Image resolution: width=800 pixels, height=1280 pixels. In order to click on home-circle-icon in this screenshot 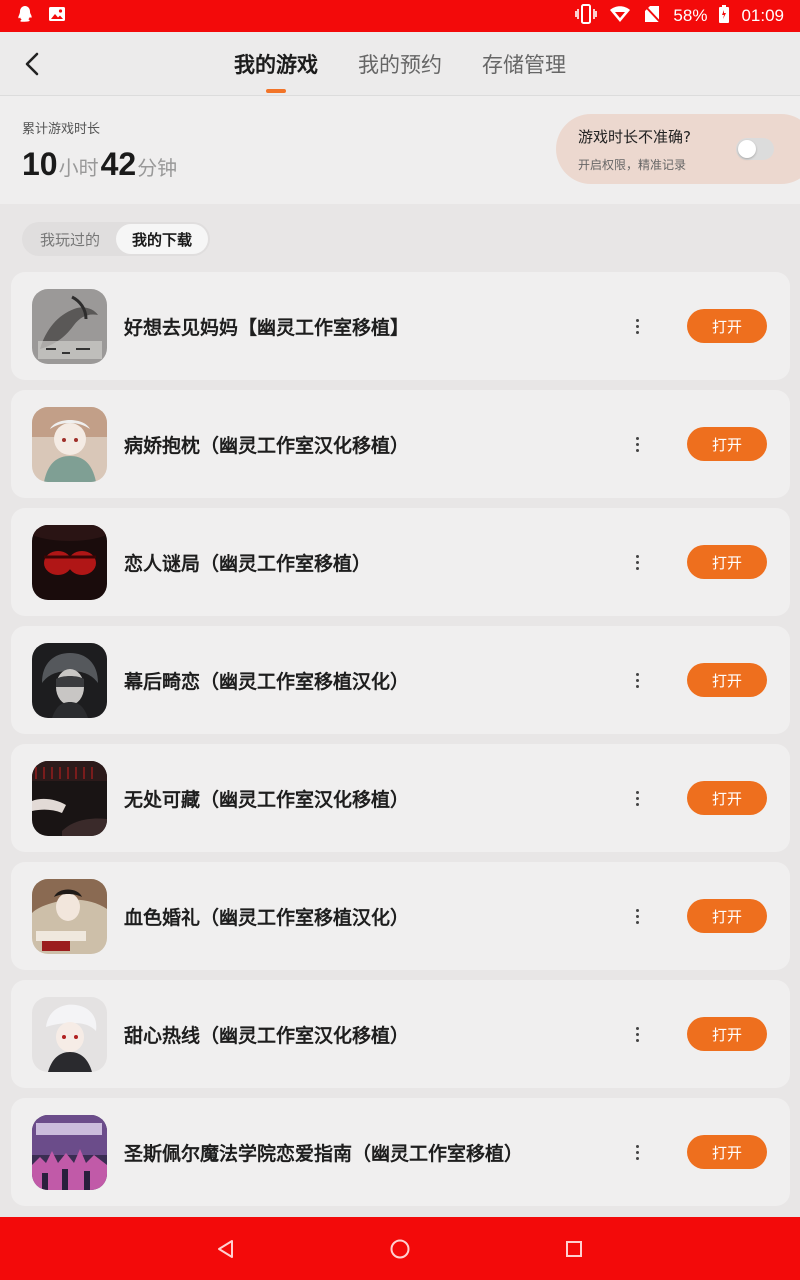, I will do `click(400, 1248)`.